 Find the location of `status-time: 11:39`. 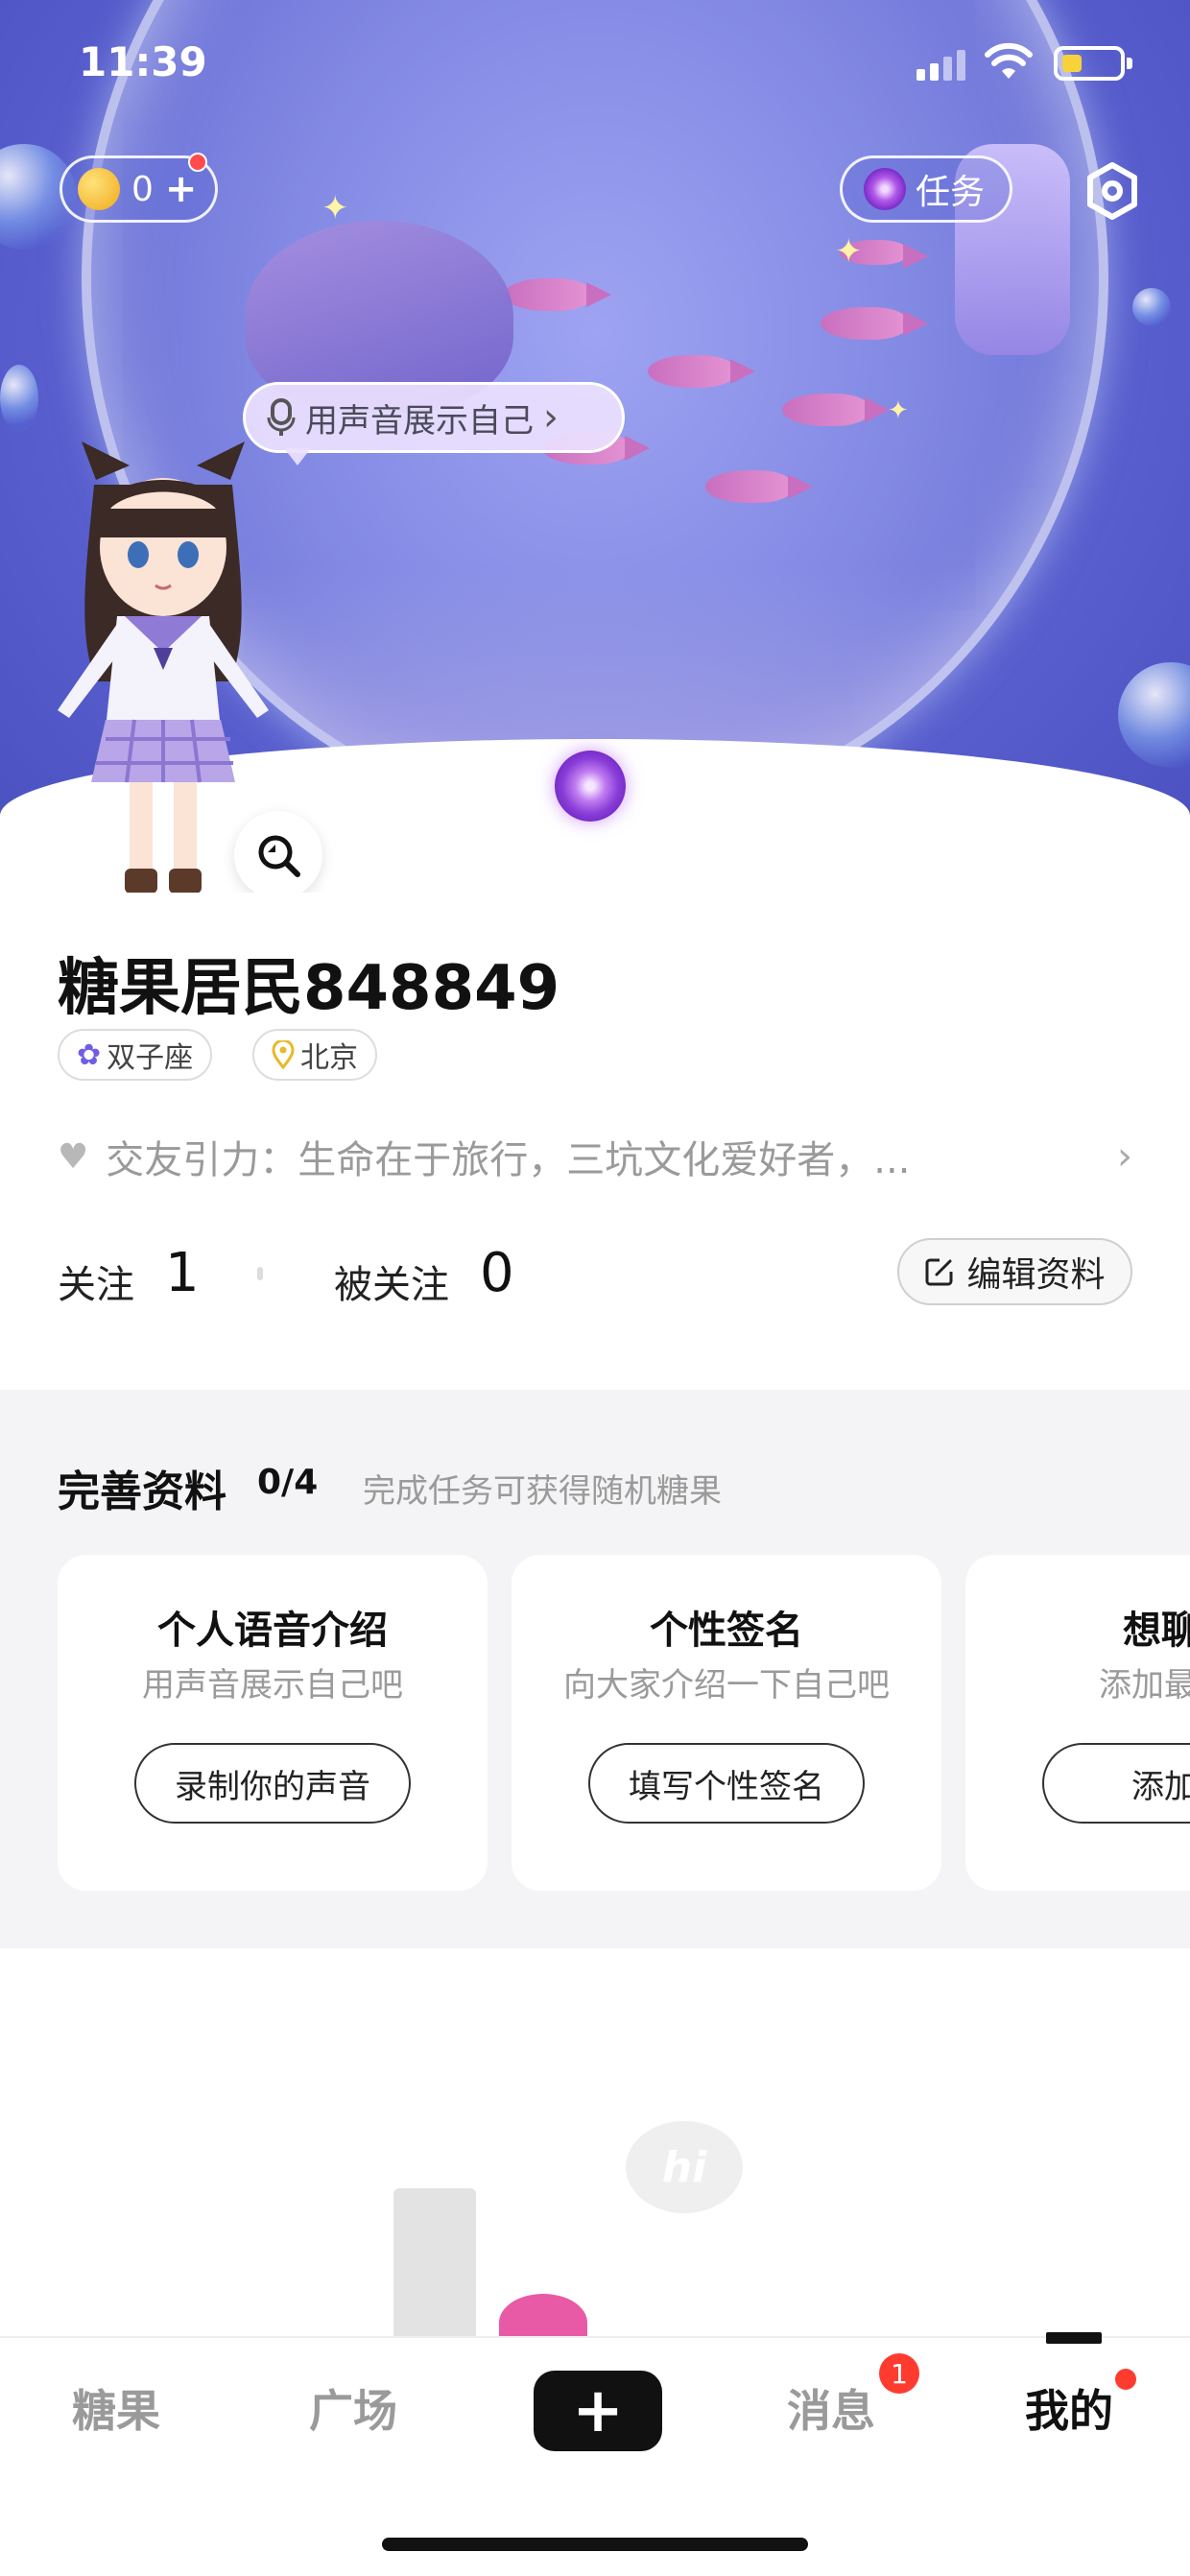

status-time: 11:39 is located at coordinates (143, 61).